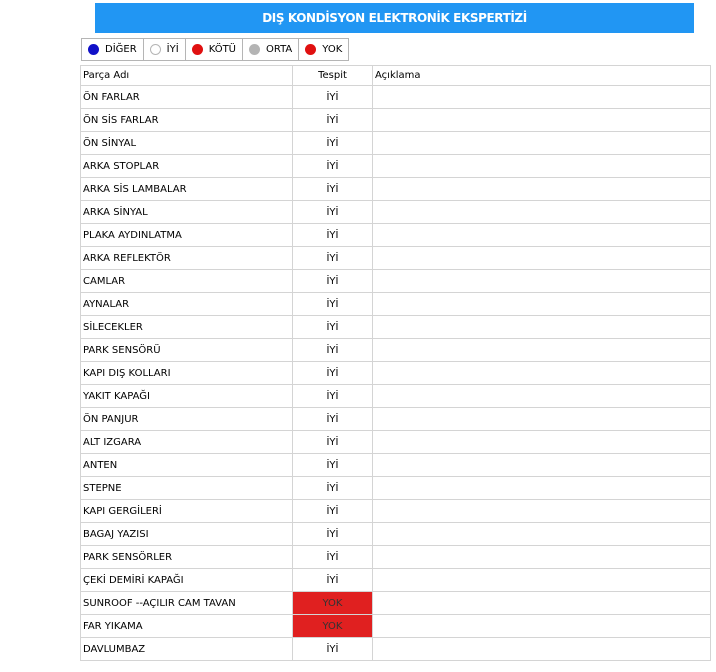  What do you see at coordinates (395, 534) in the screenshot?
I see `table-row: BAGAJ YAZISI İYİ` at bounding box center [395, 534].